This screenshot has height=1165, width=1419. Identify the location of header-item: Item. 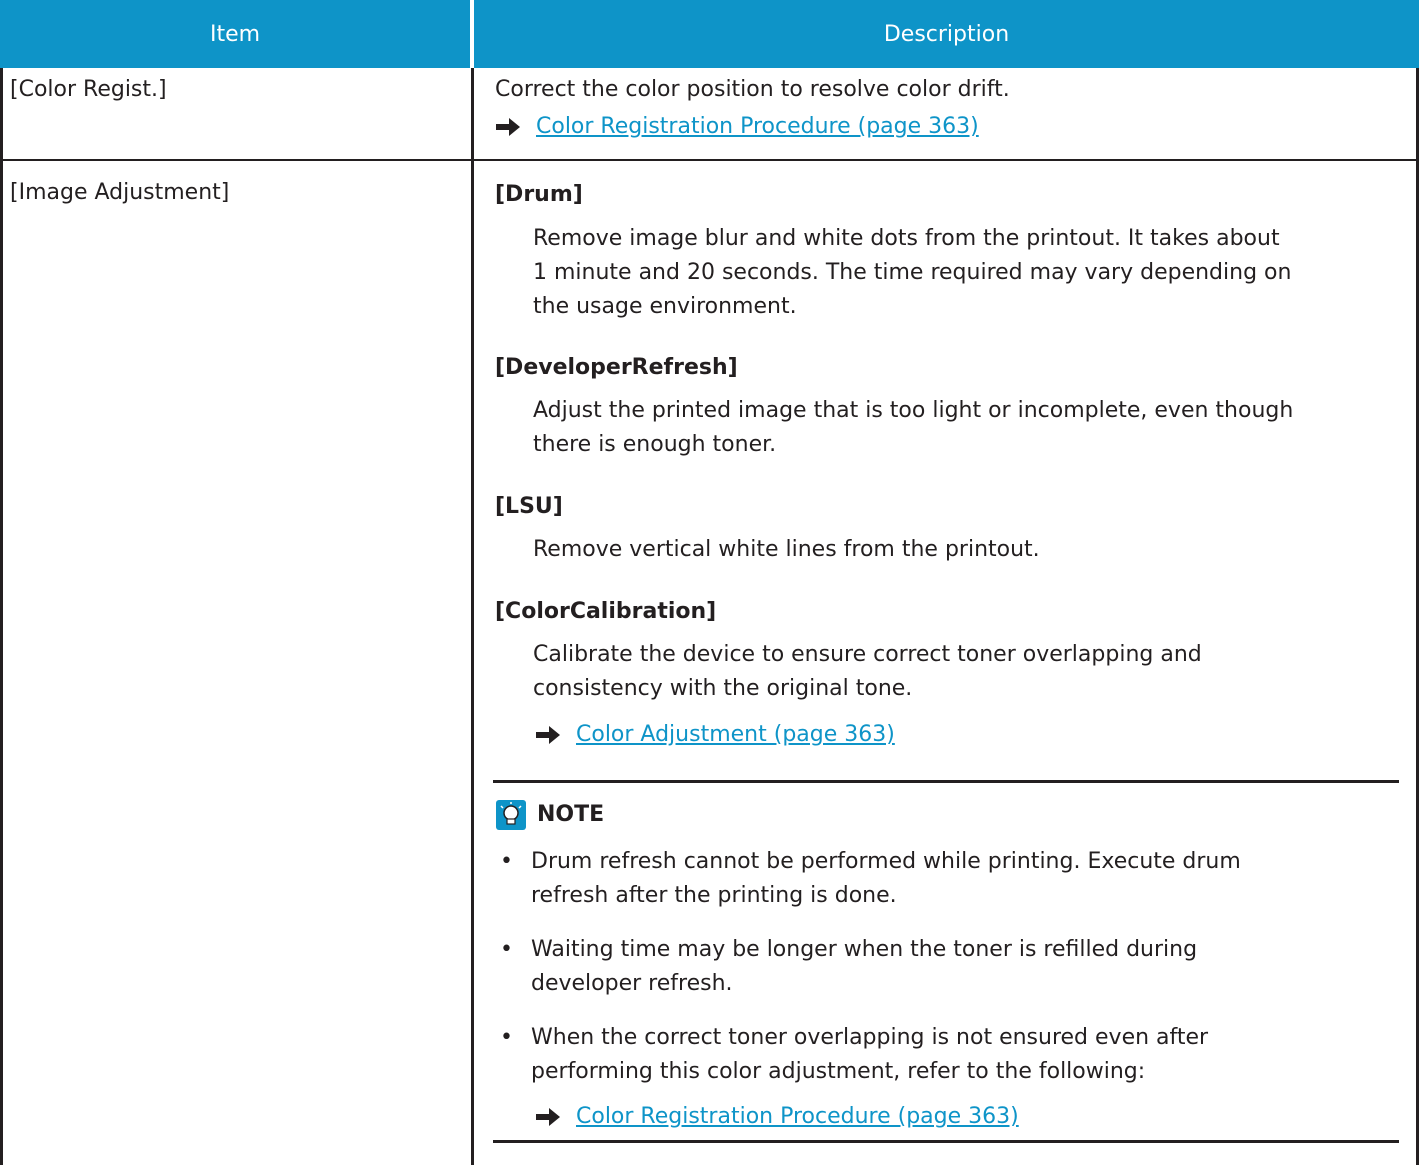
(235, 34).